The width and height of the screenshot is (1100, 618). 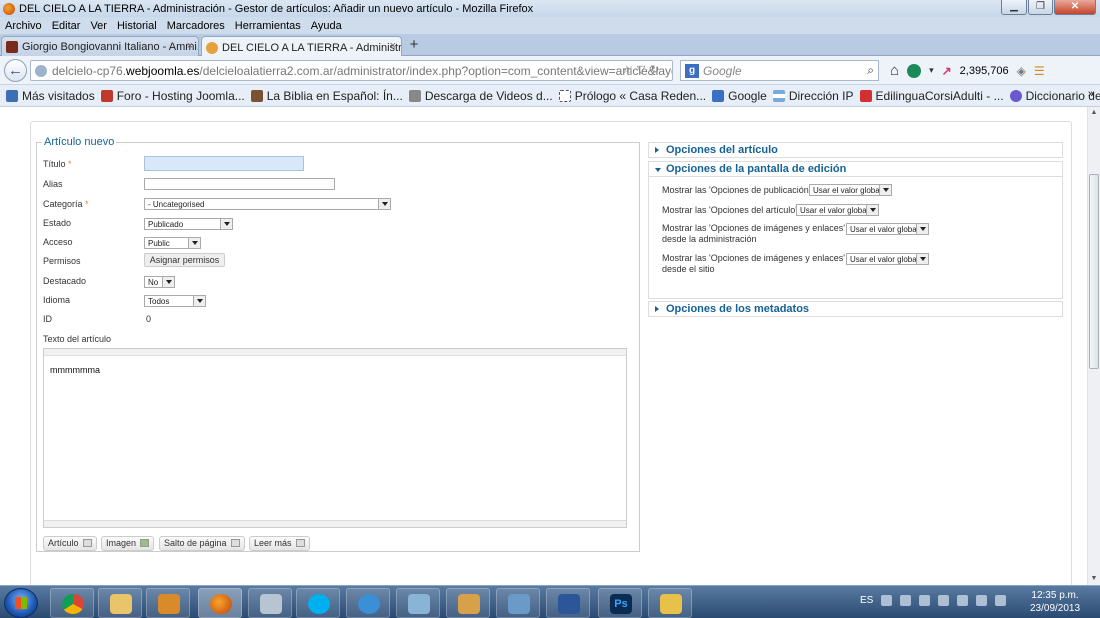 What do you see at coordinates (1040, 7) in the screenshot?
I see `maximize-button: ❐` at bounding box center [1040, 7].